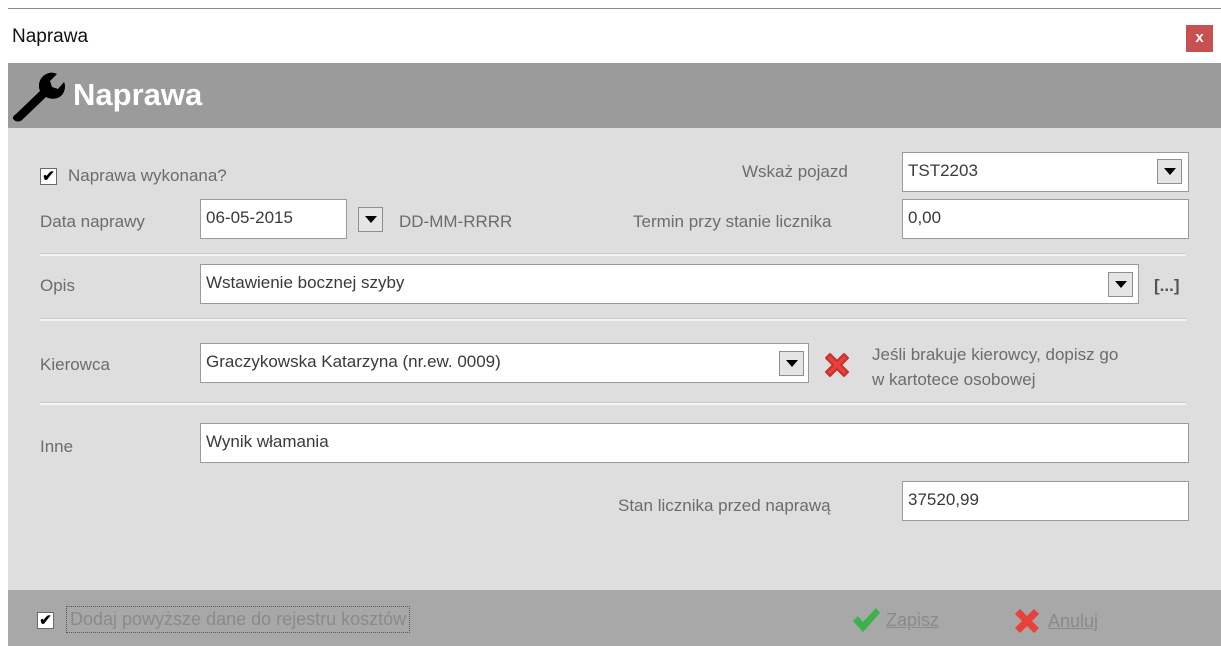 The image size is (1221, 646). I want to click on save-button: Zapisz, so click(894, 620).